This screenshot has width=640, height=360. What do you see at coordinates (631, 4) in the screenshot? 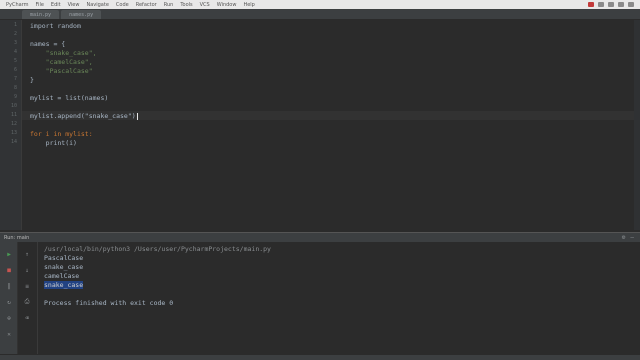
I see `tray-search-icon` at bounding box center [631, 4].